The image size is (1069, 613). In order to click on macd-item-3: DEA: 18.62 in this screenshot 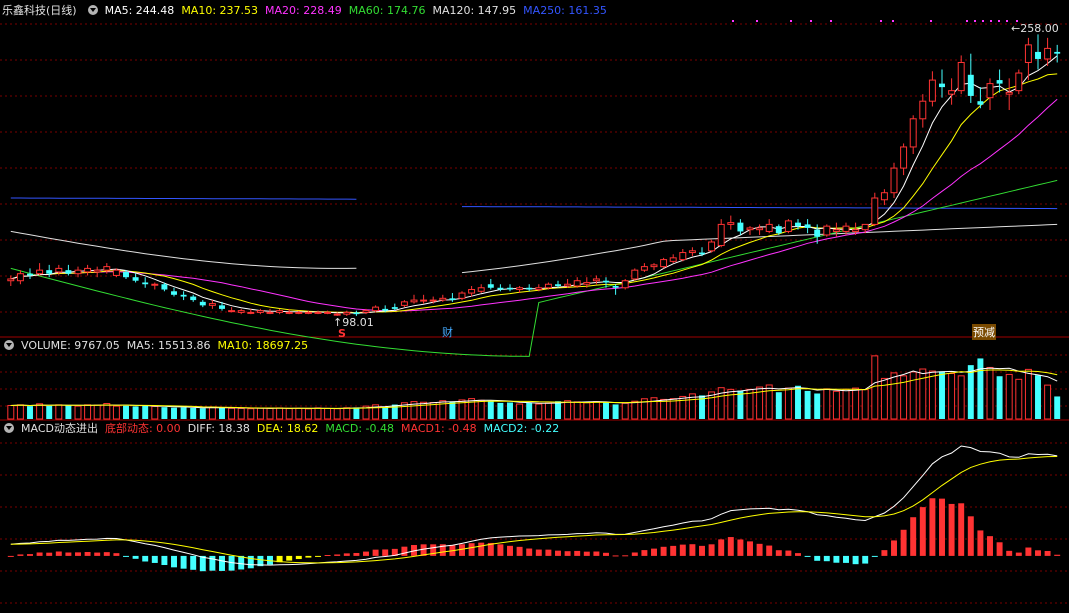, I will do `click(287, 428)`.